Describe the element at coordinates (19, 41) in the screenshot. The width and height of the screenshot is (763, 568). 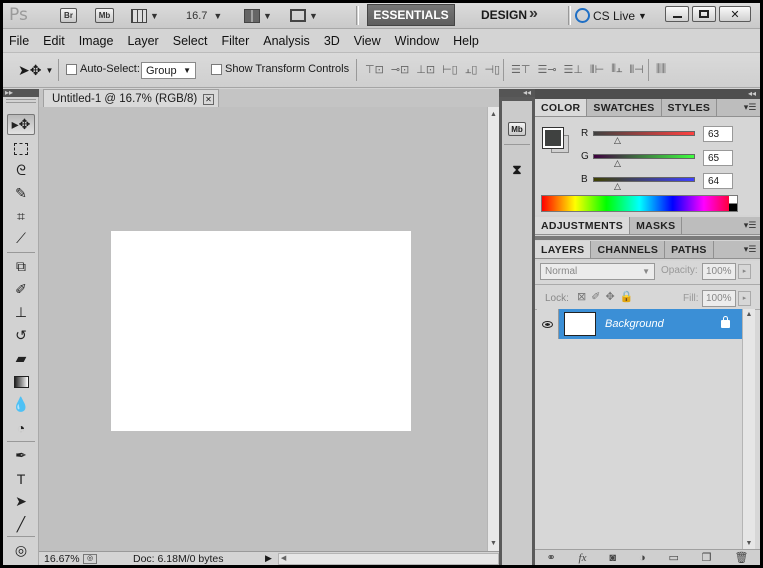
I see `menu-file: File` at that location.